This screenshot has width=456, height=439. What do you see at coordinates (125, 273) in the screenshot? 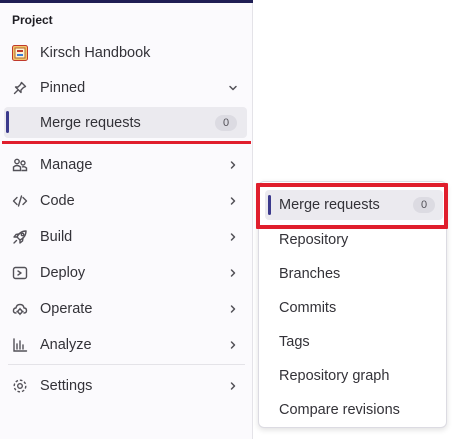
I see `sidebar-item-deploy: Deploy` at bounding box center [125, 273].